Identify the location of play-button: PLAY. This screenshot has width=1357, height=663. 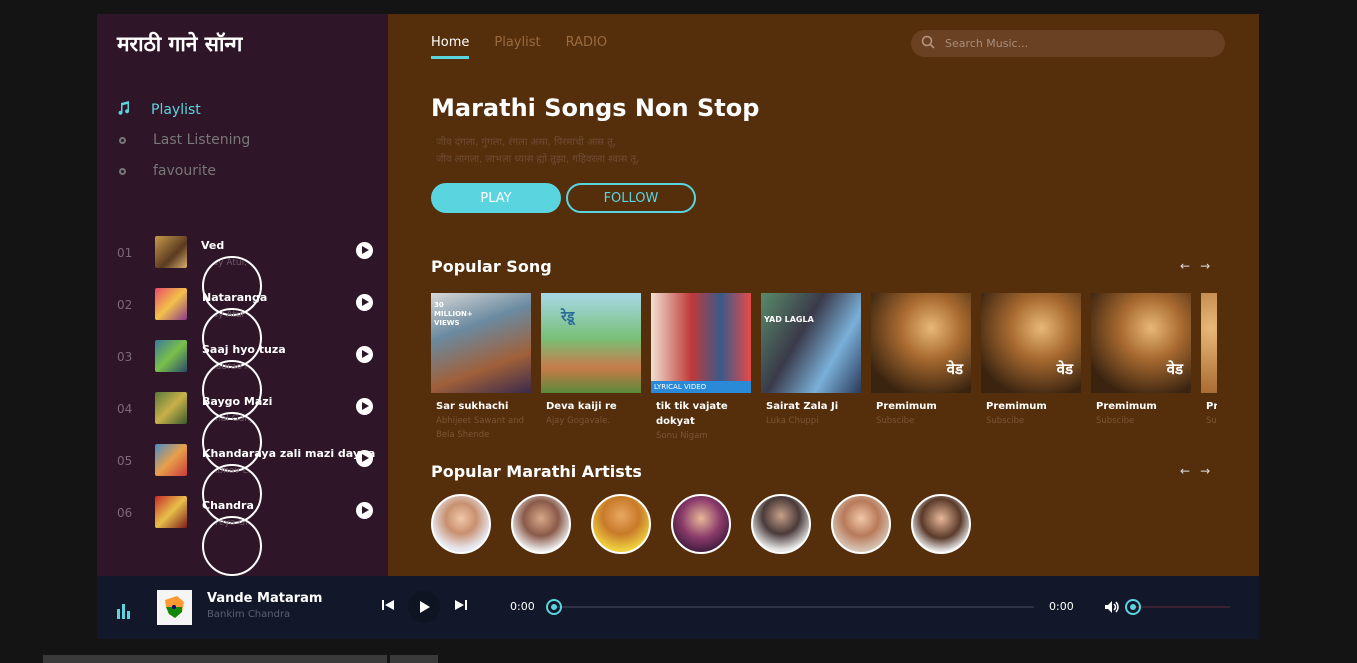
(496, 198).